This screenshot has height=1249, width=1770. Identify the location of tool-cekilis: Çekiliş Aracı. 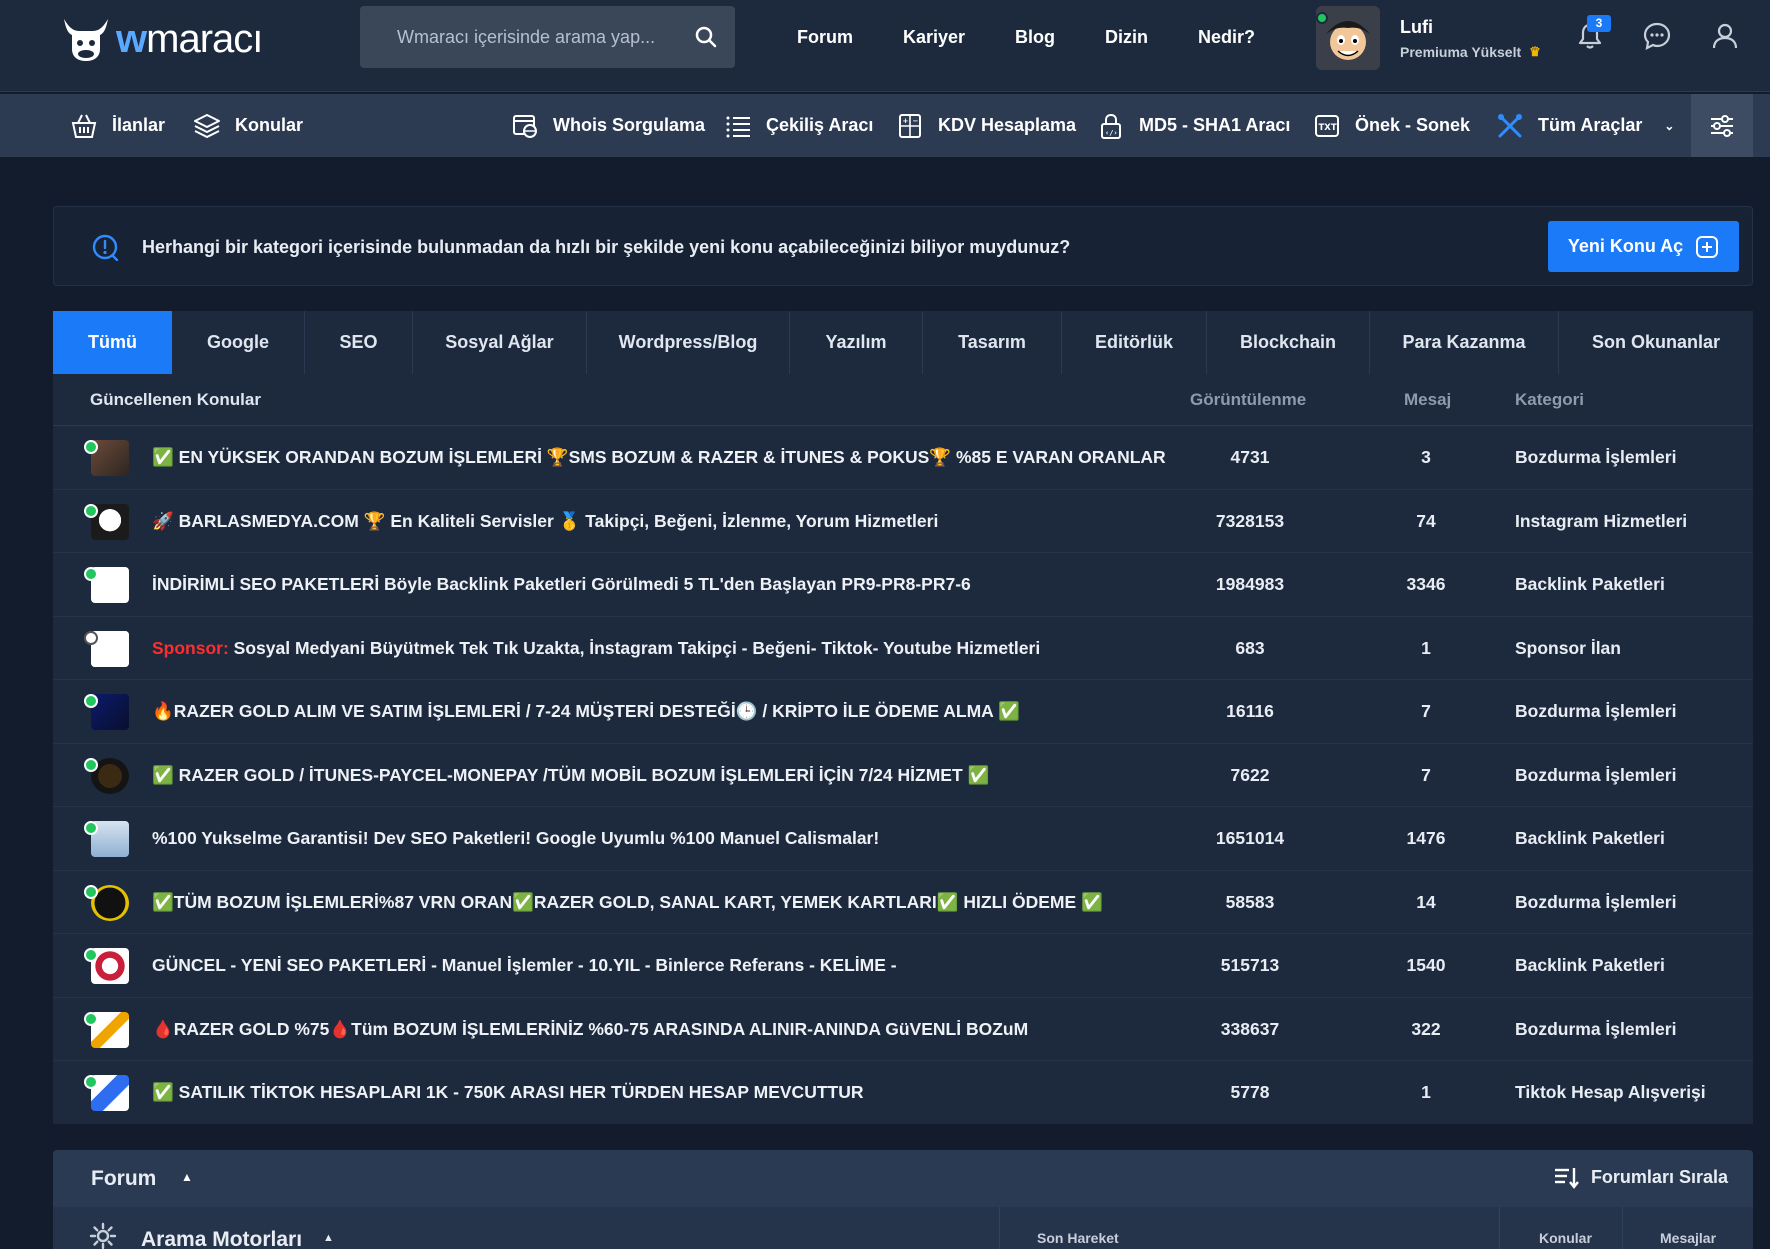
(798, 125).